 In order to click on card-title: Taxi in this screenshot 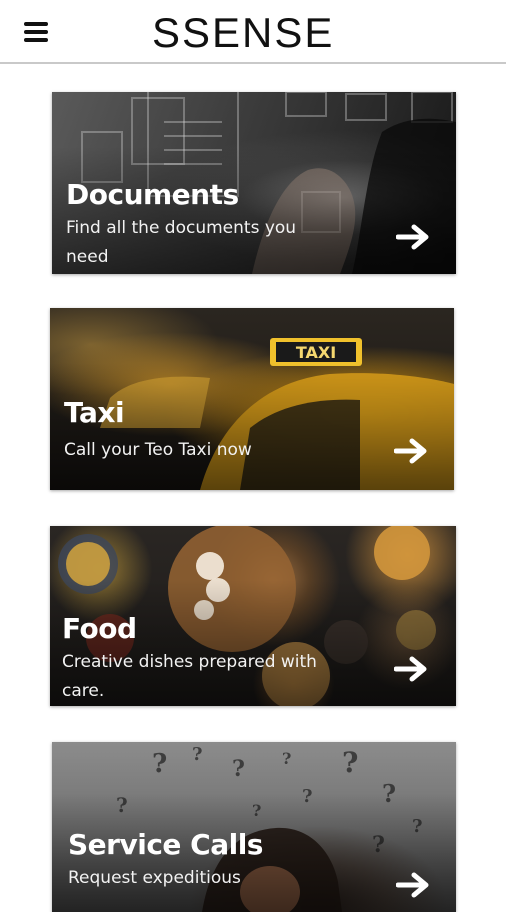, I will do `click(94, 412)`.